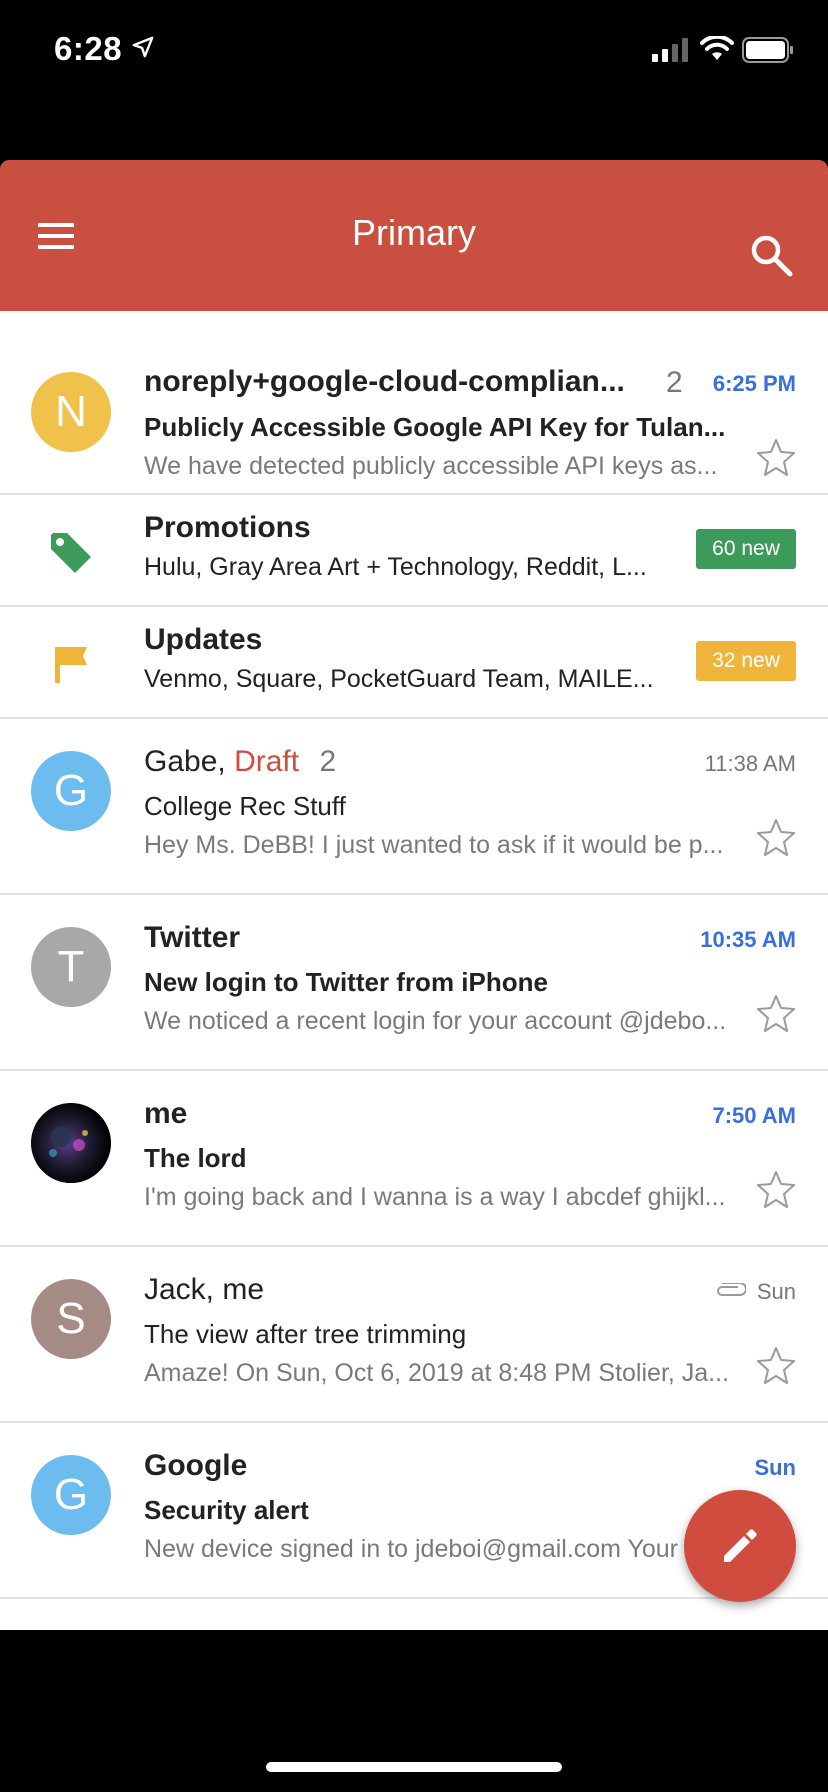 The width and height of the screenshot is (828, 1792). Describe the element at coordinates (71, 665) in the screenshot. I see `flag-icon` at that location.